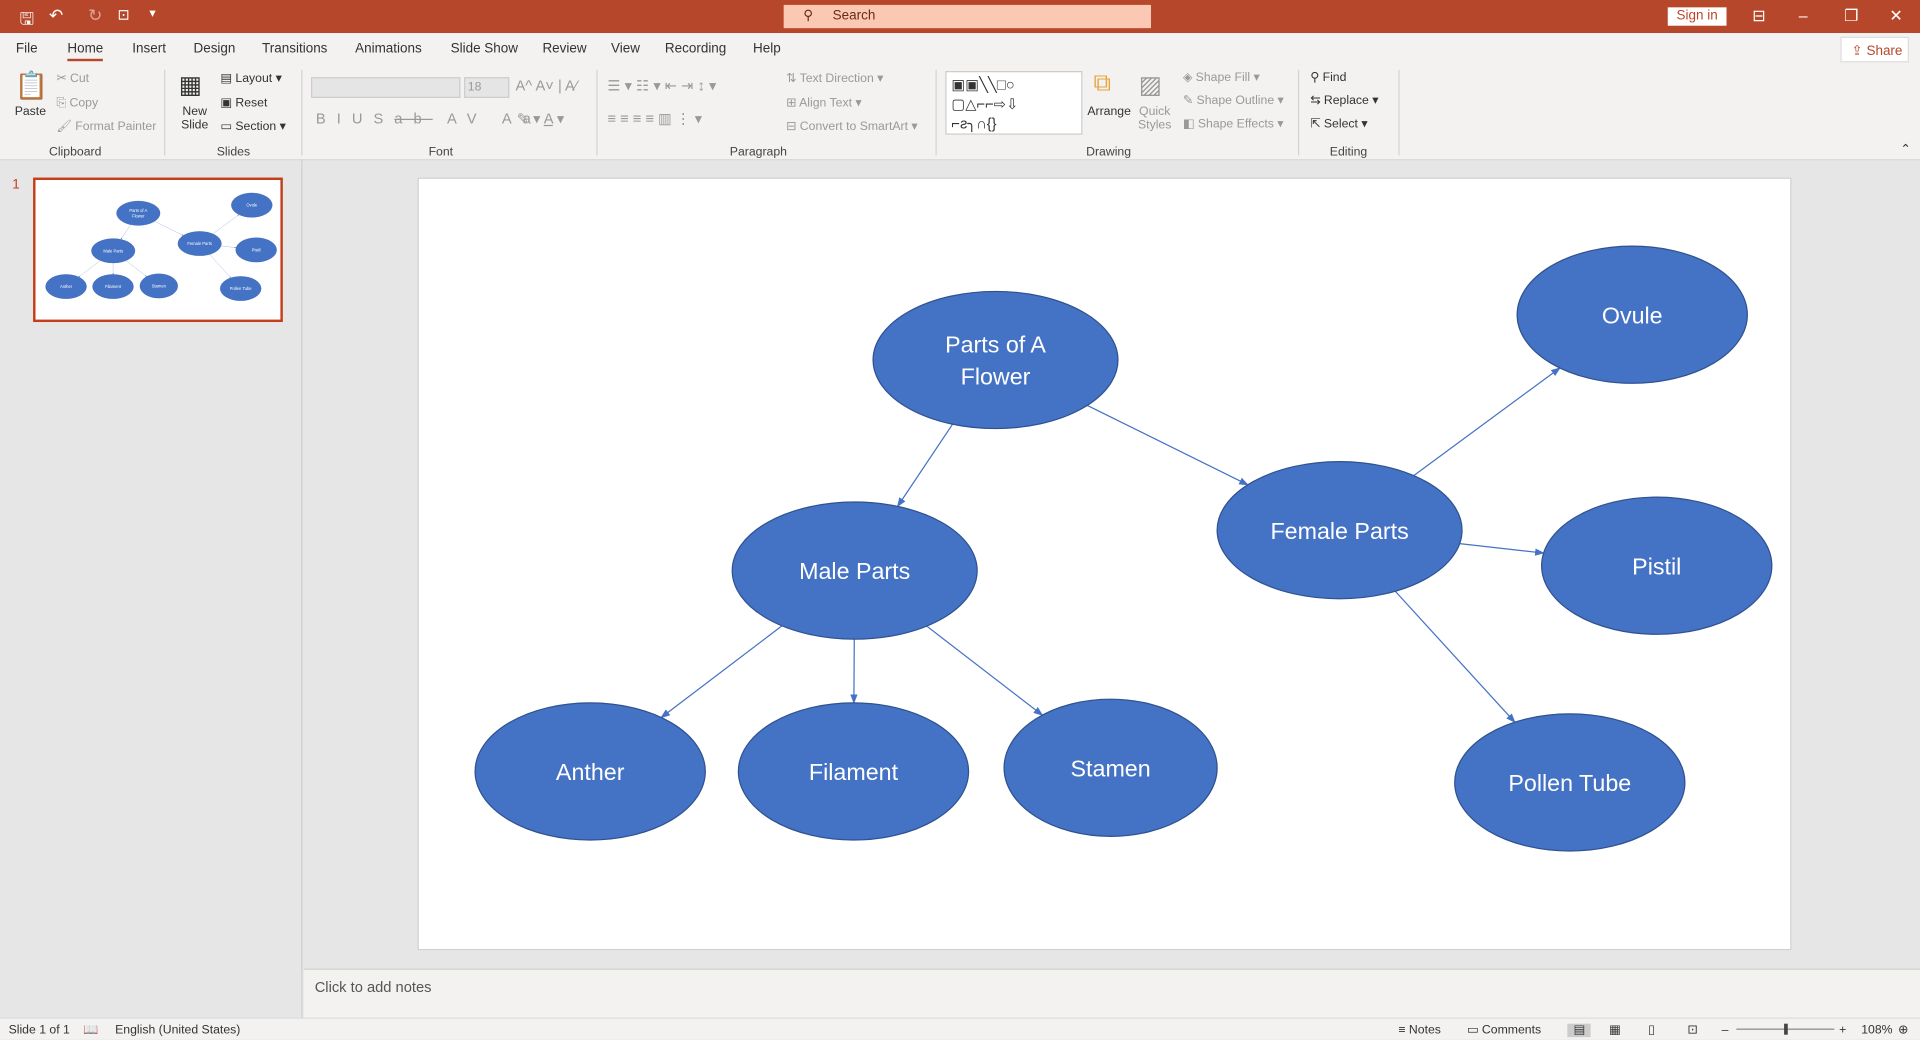  Describe the element at coordinates (854, 16) in the screenshot. I see `search-placeholder: Search` at that location.